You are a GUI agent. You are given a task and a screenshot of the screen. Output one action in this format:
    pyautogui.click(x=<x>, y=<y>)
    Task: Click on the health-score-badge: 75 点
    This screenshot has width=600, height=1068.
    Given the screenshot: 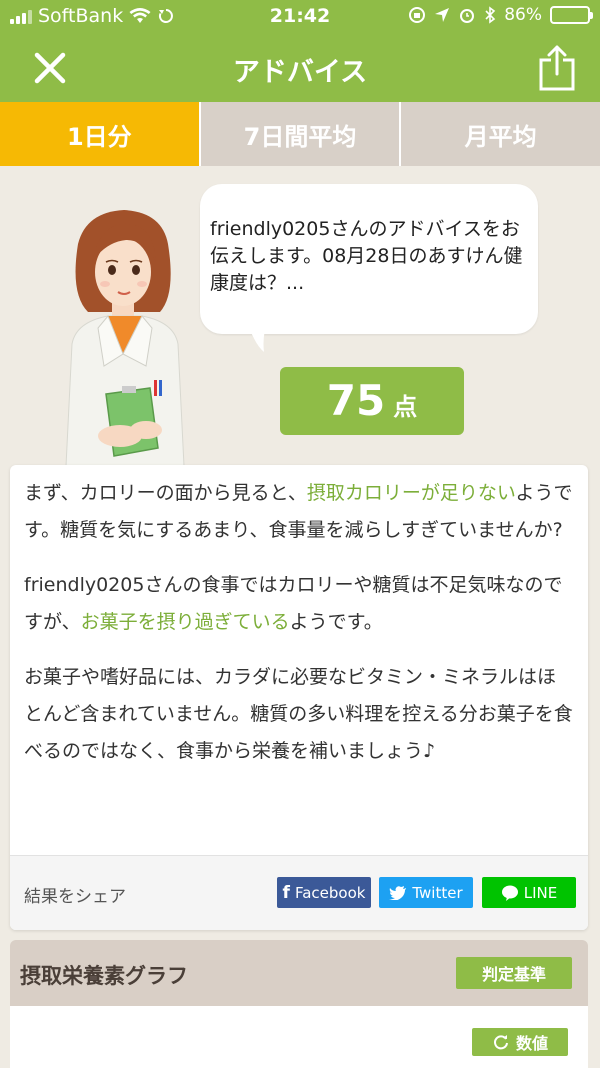 What is the action you would take?
    pyautogui.click(x=372, y=401)
    